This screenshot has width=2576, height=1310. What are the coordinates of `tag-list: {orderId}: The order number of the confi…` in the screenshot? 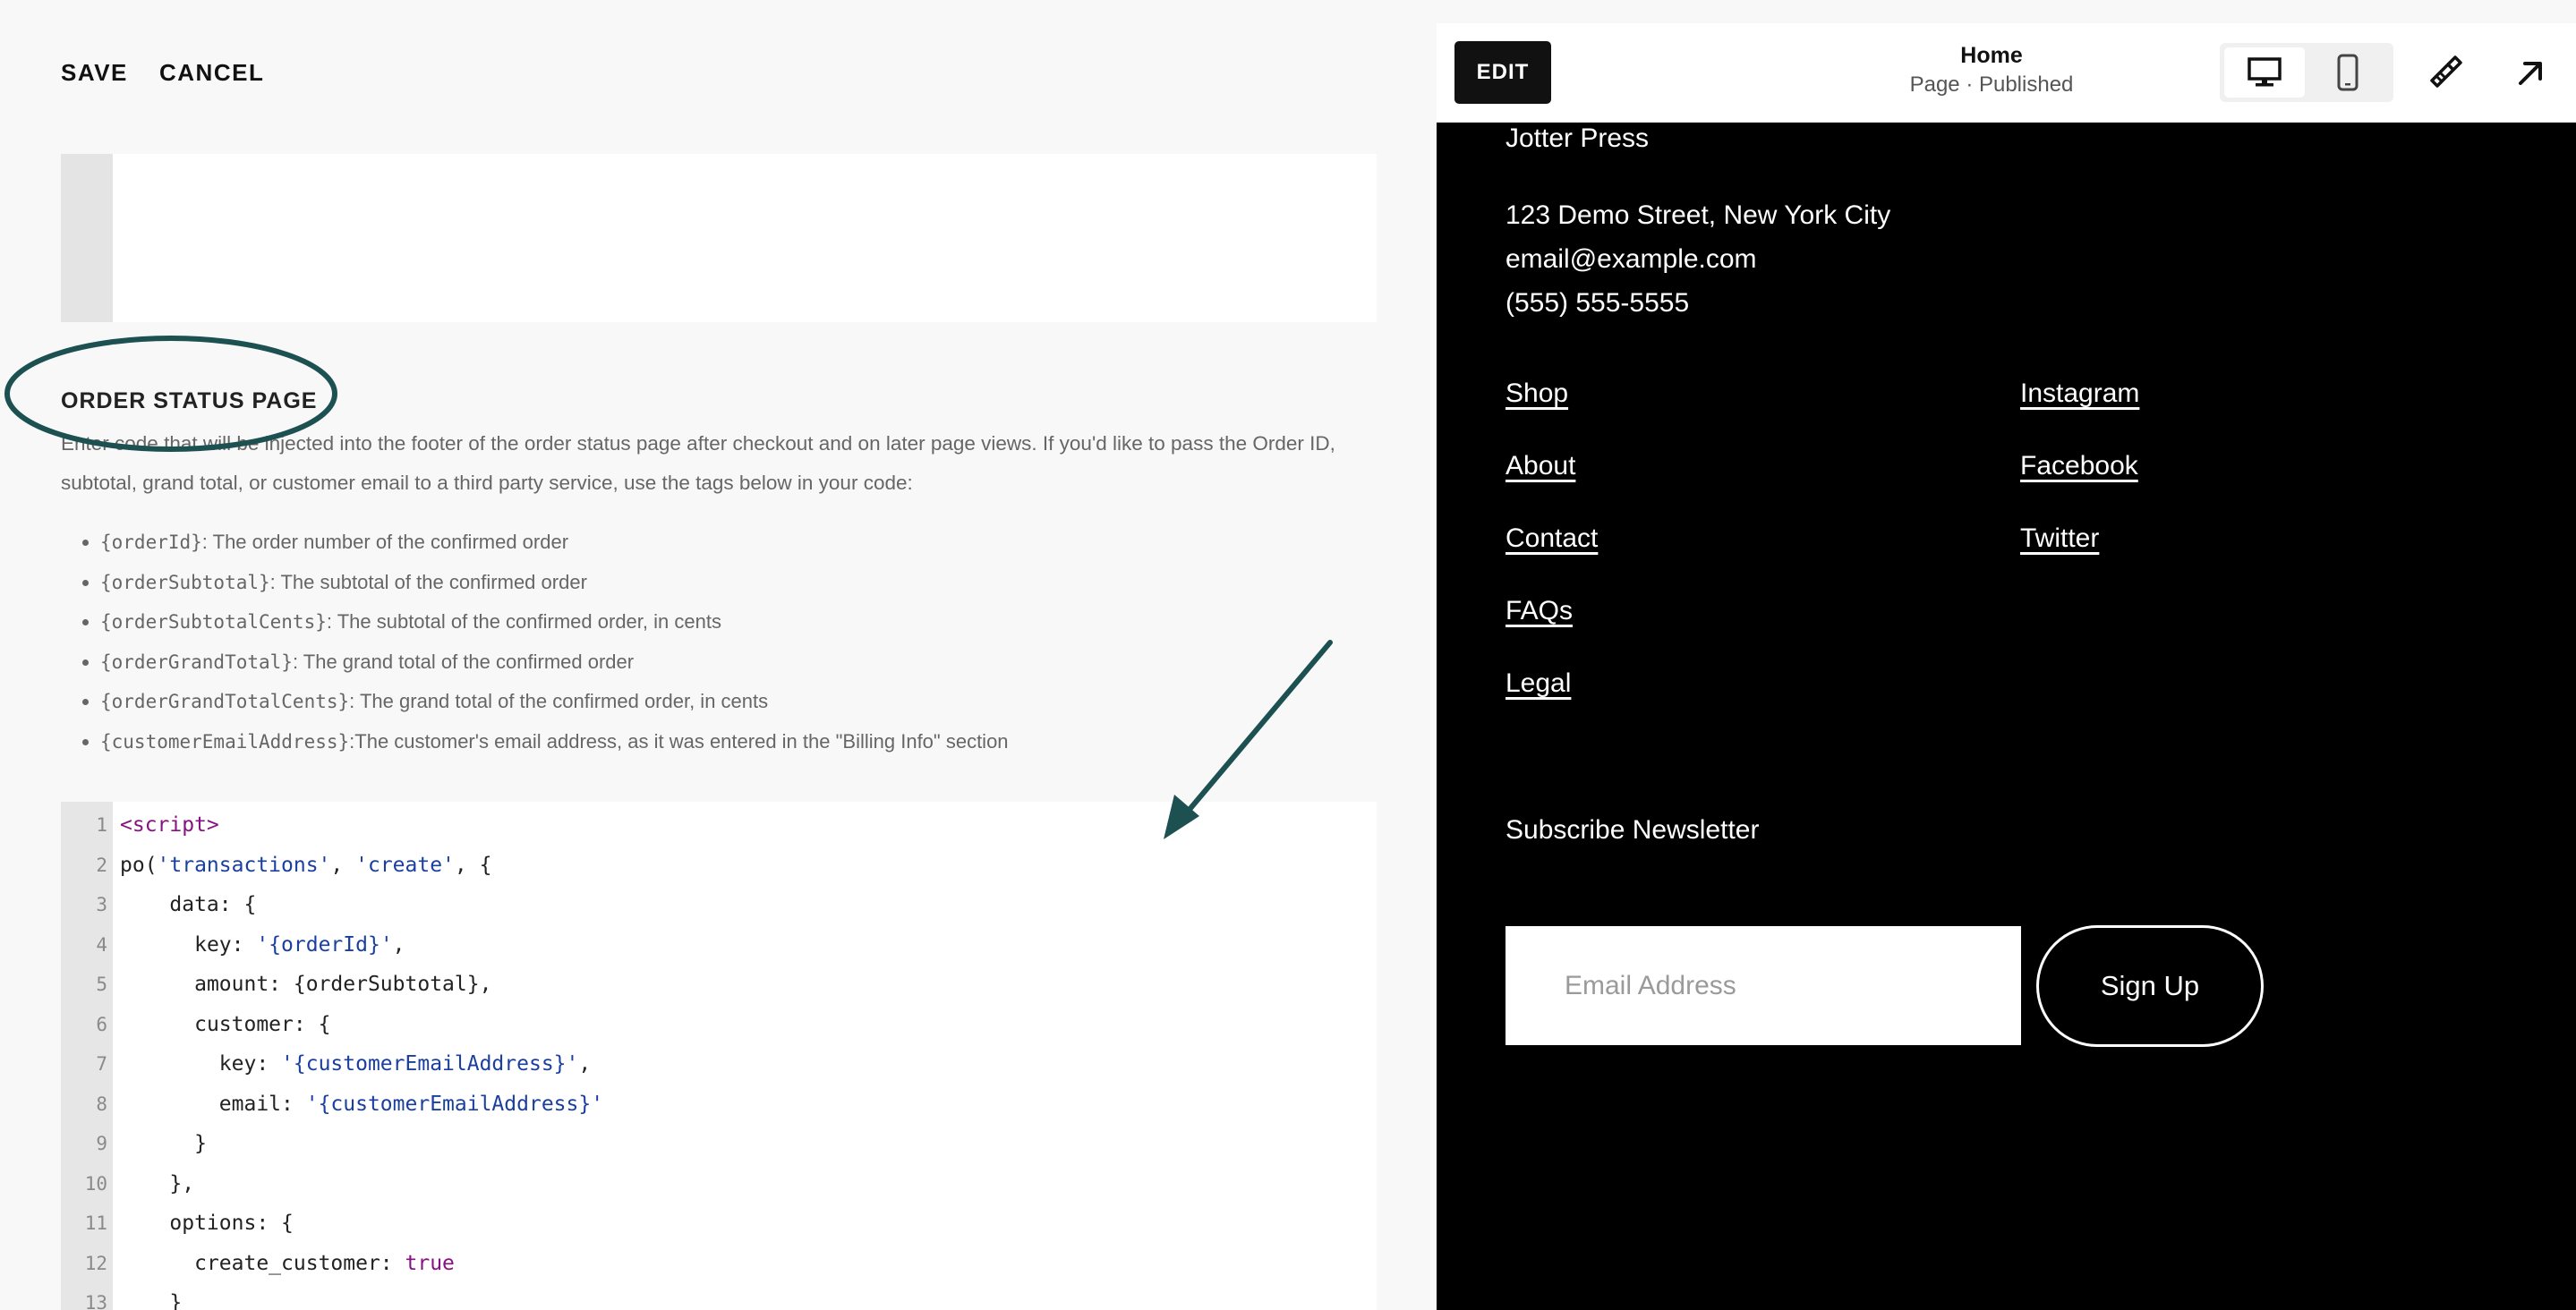 It's located at (535, 642).